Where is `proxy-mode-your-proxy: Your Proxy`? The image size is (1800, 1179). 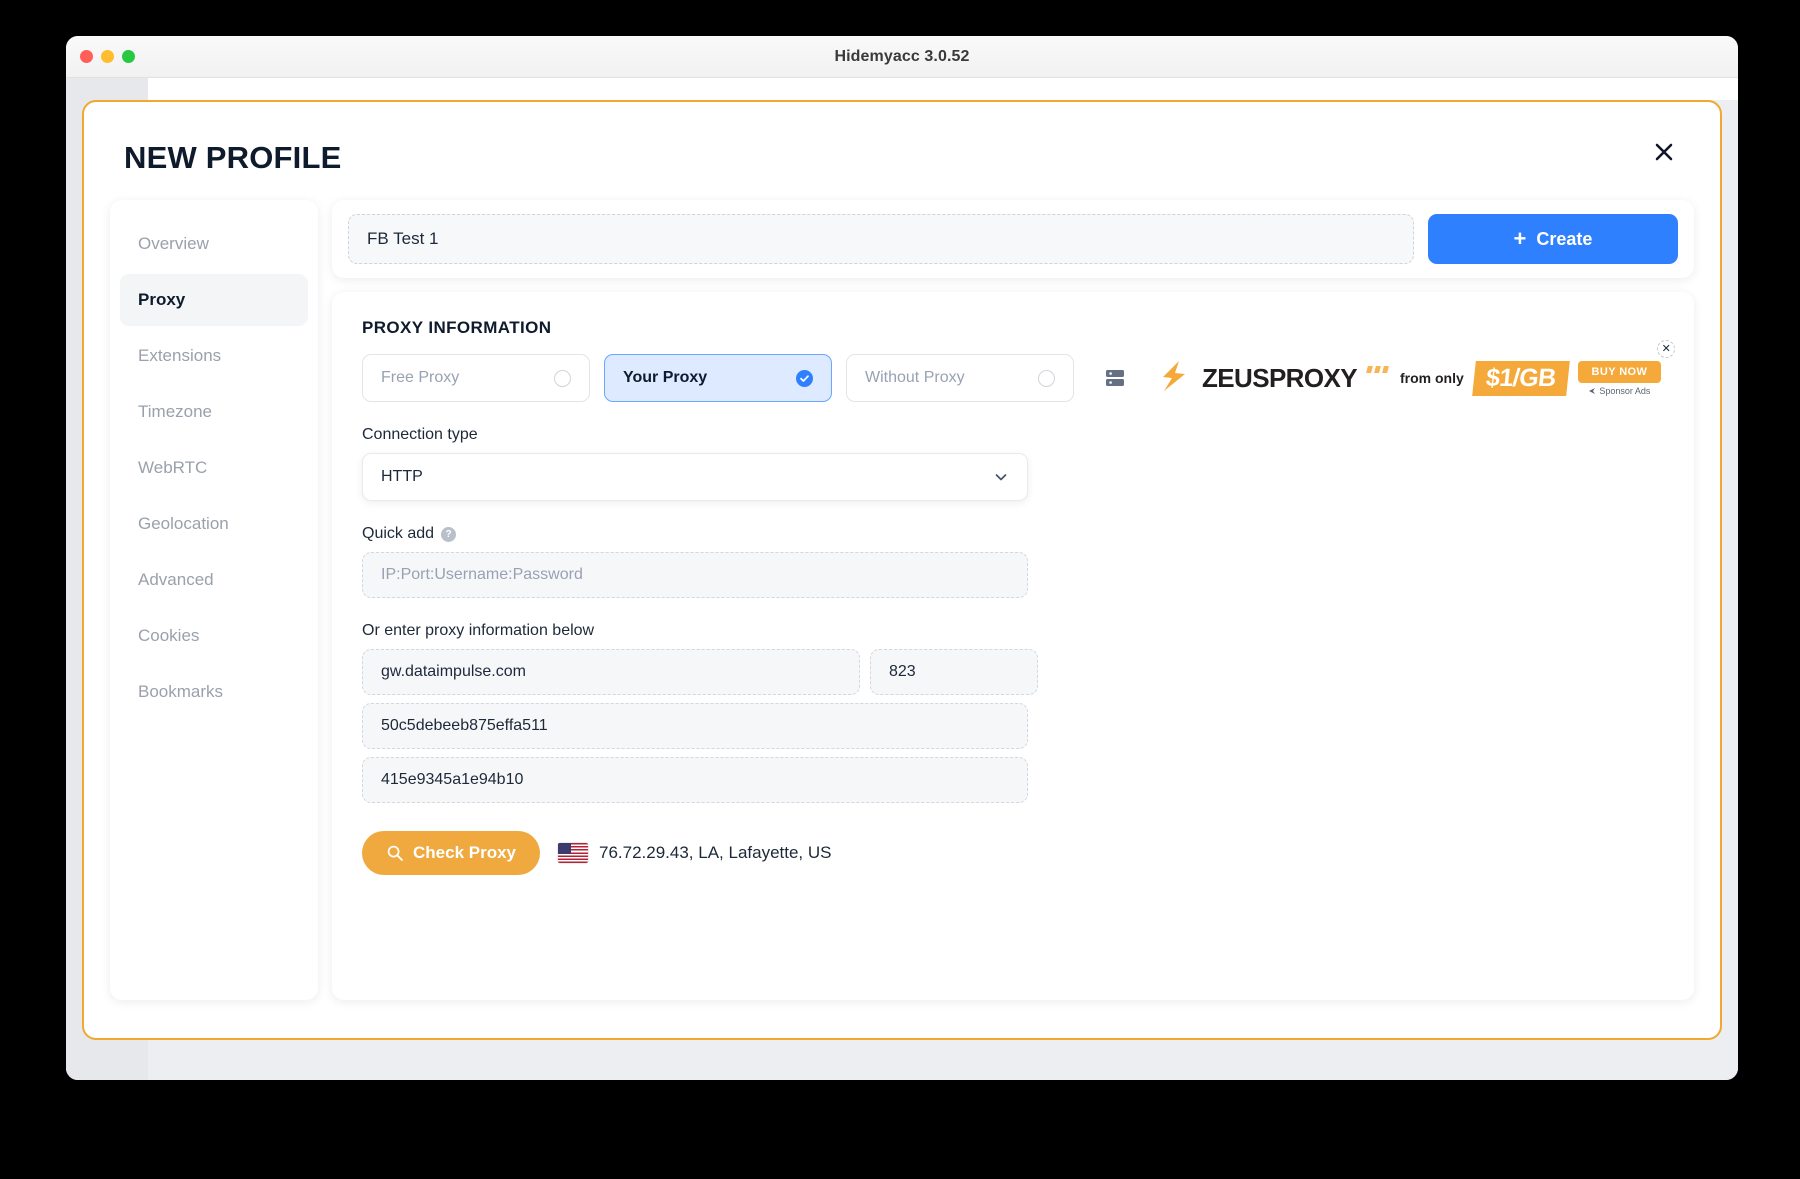
proxy-mode-your-proxy: Your Proxy is located at coordinates (718, 378).